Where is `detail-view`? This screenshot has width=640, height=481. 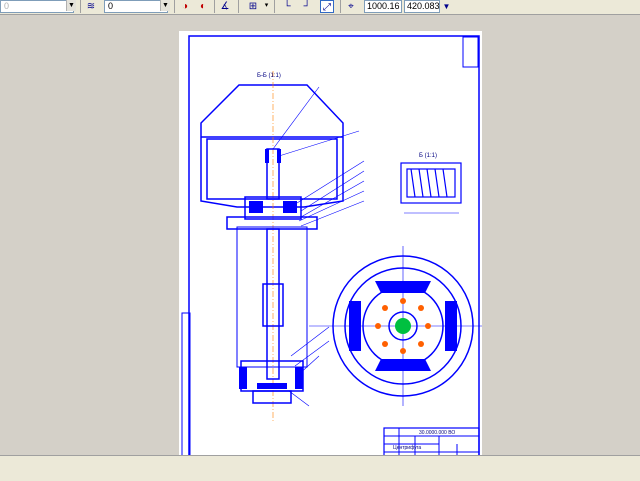
detail-view is located at coordinates (431, 188).